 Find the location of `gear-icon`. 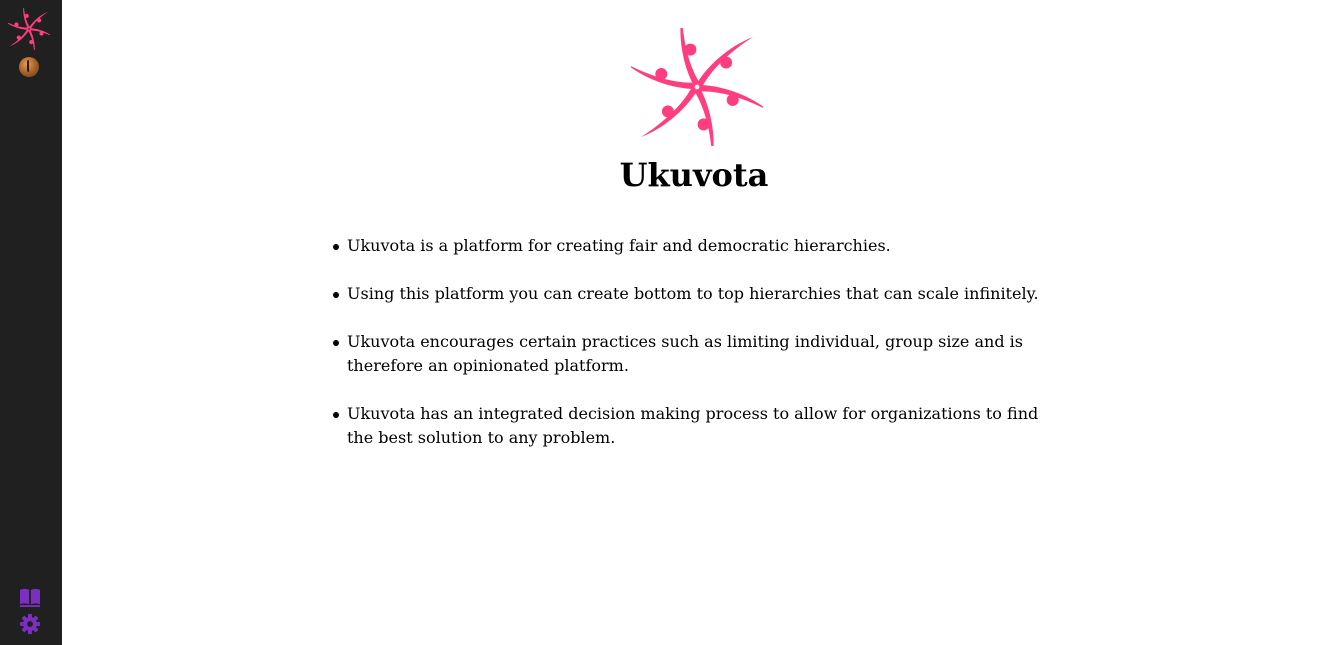

gear-icon is located at coordinates (30, 624).